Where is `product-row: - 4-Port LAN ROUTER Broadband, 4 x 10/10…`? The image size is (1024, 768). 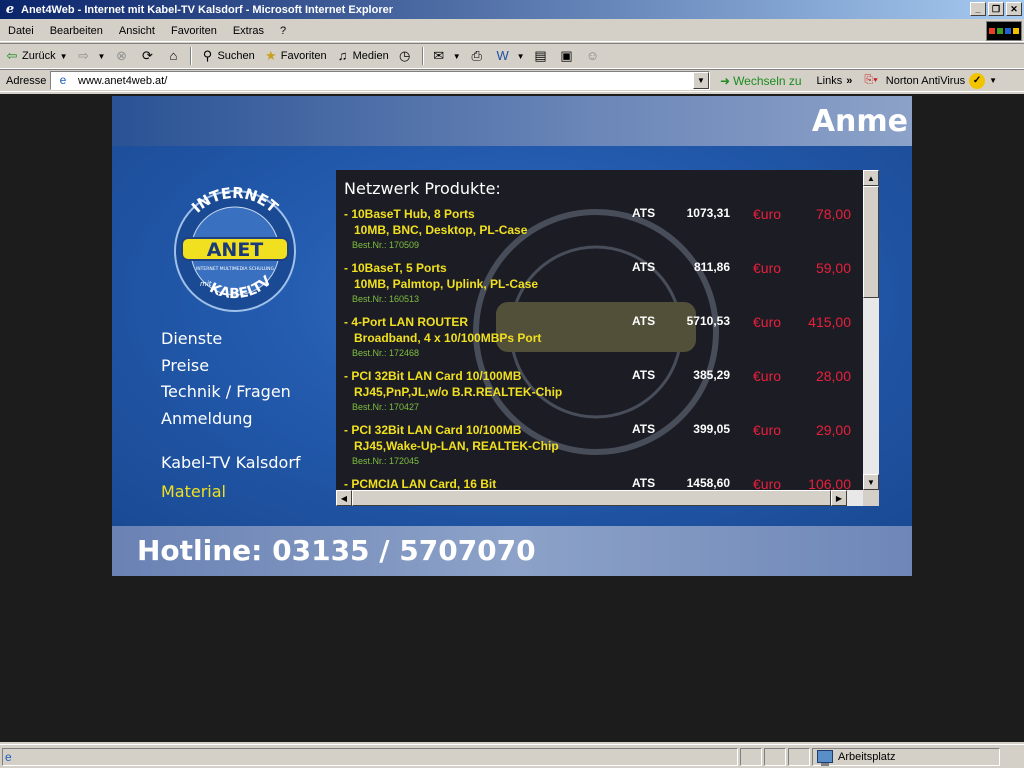 product-row: - 4-Port LAN ROUTER Broadband, 4 x 10/10… is located at coordinates (599, 341).